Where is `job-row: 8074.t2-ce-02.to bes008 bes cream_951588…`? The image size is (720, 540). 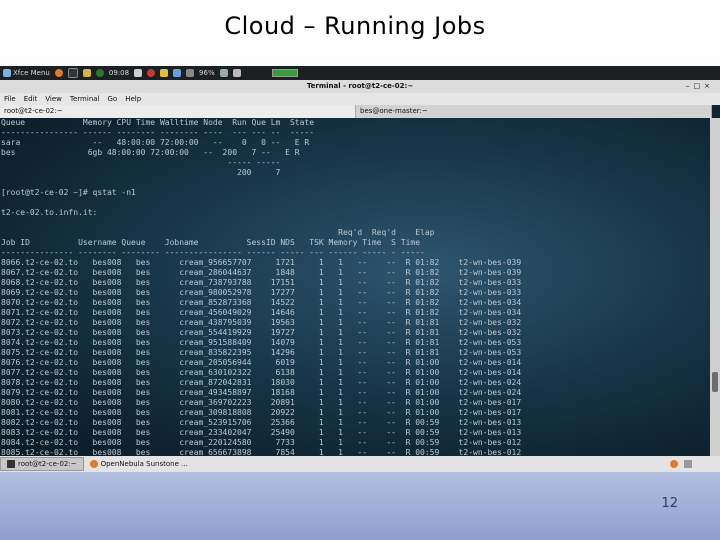
job-row: 8074.t2-ce-02.to bes008 bes cream_951588… is located at coordinates (261, 342).